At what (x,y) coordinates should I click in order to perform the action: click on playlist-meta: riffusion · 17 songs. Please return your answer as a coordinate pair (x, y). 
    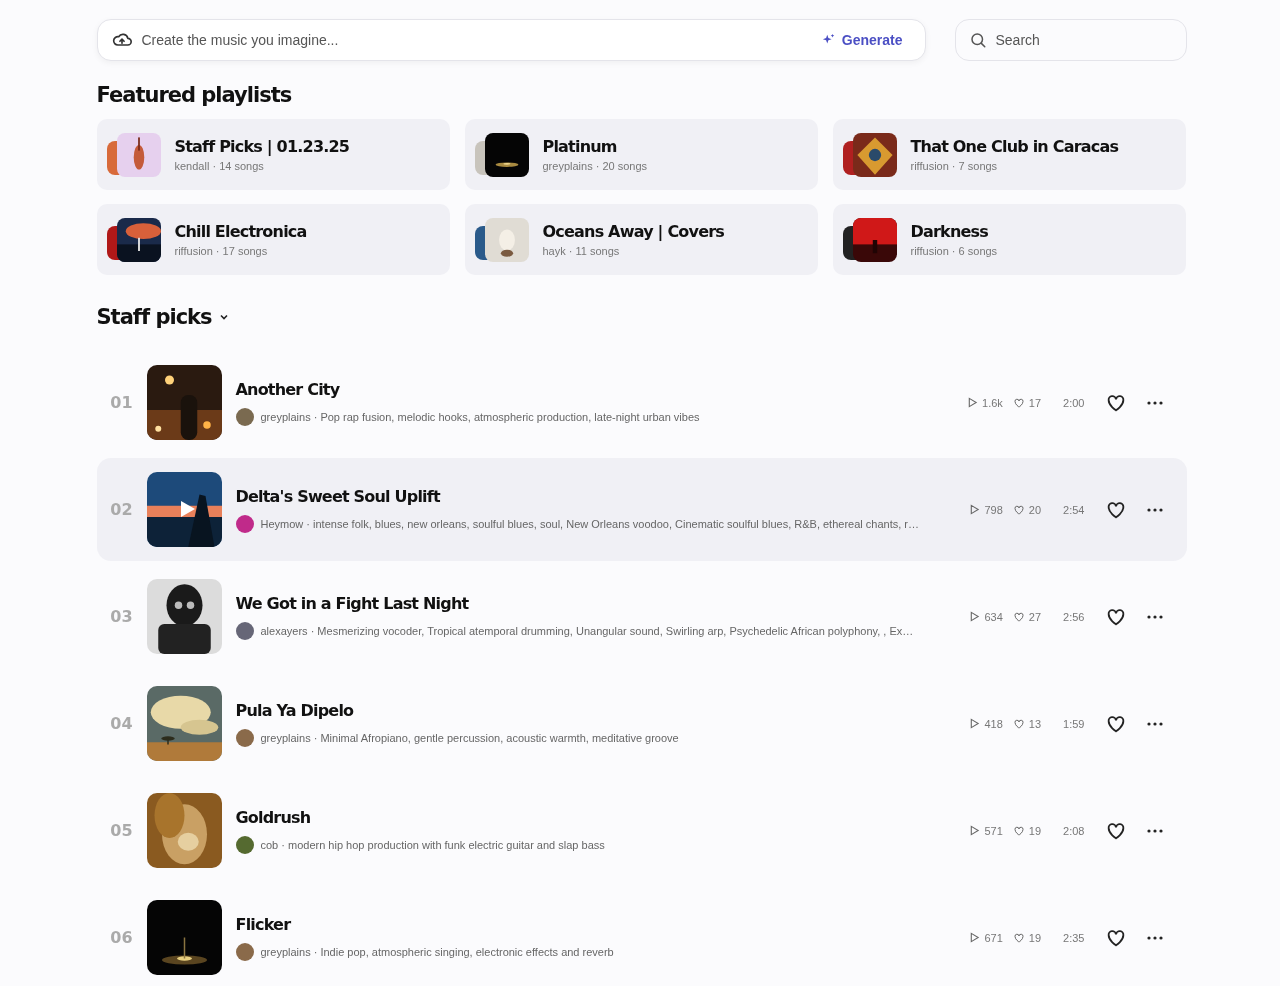
    Looking at the image, I should click on (221, 251).